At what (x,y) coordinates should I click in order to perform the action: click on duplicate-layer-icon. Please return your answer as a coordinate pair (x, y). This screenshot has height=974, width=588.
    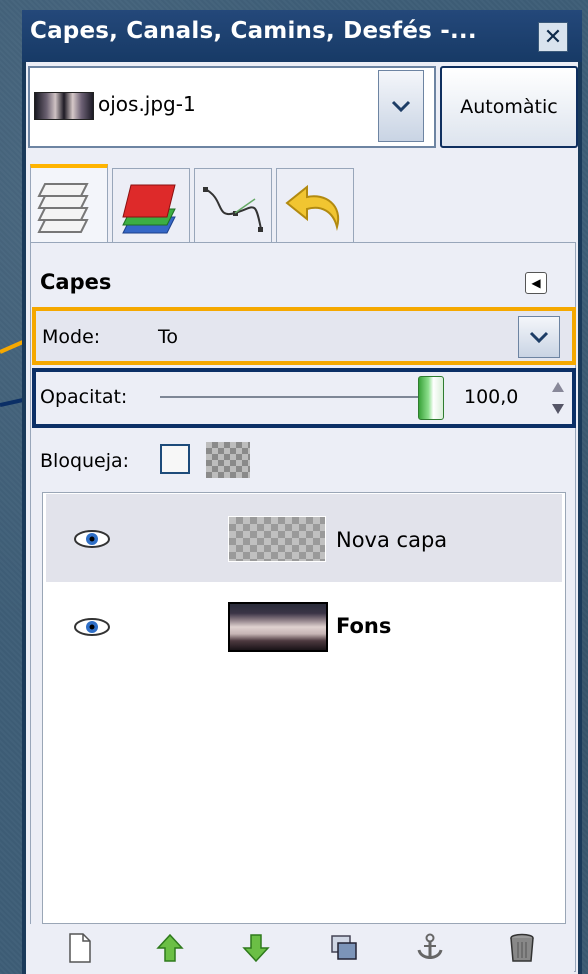
    Looking at the image, I should click on (344, 948).